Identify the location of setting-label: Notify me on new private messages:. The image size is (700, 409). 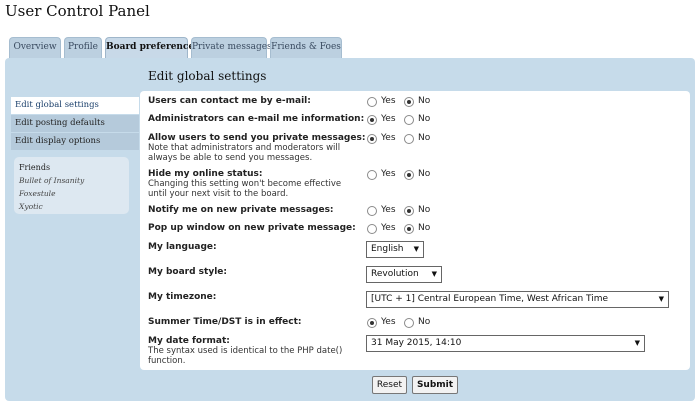
(241, 210).